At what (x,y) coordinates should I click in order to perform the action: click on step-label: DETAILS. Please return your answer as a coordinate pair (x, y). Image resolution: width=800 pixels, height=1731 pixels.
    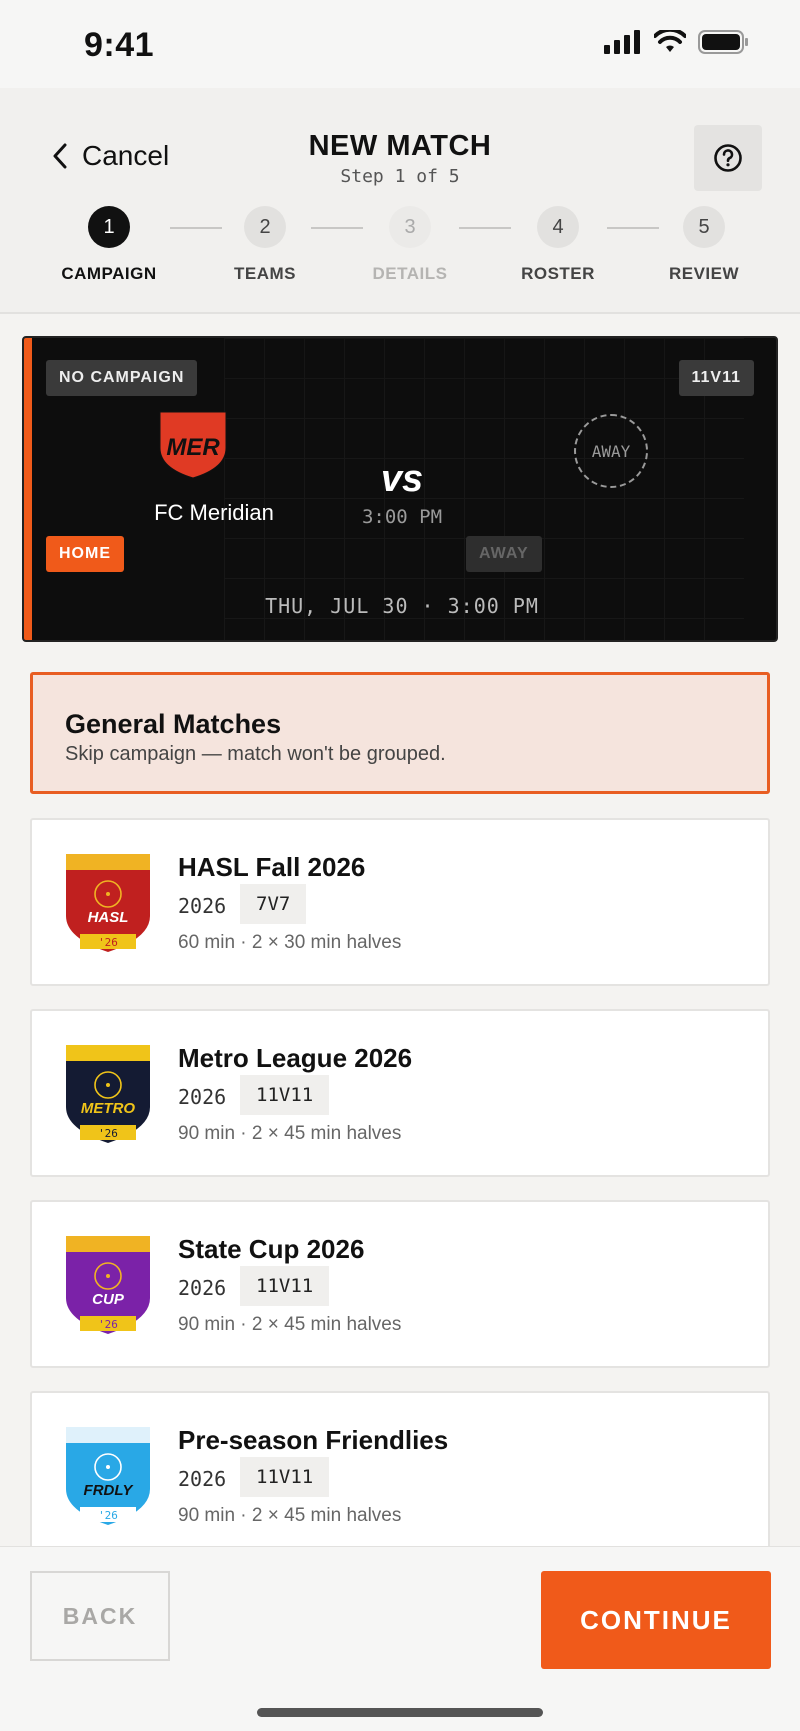
    Looking at the image, I should click on (410, 273).